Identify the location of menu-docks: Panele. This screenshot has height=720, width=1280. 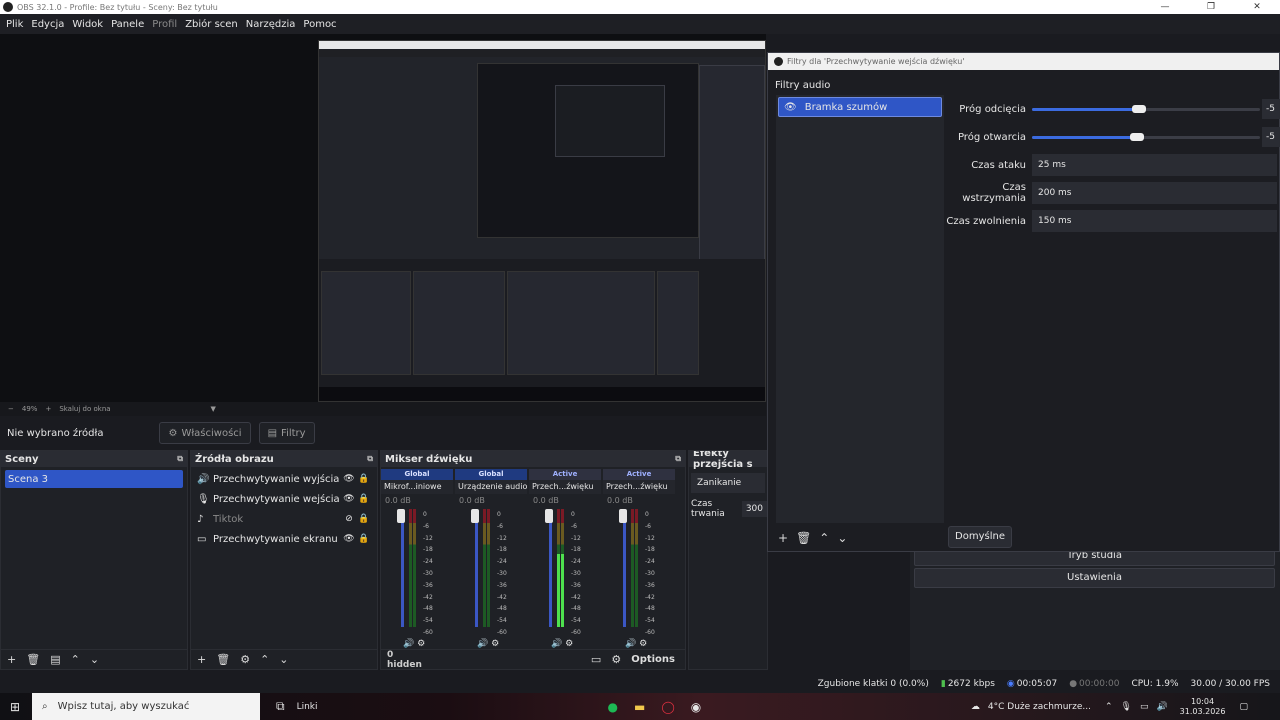
(127, 24).